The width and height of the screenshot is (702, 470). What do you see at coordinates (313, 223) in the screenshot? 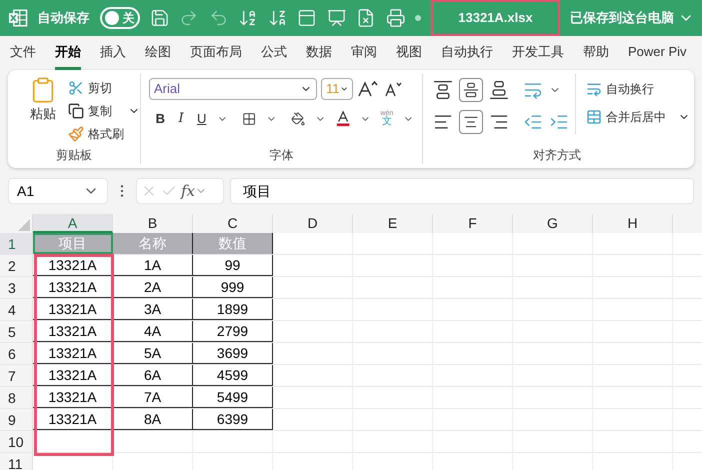
I see `column-header: D` at bounding box center [313, 223].